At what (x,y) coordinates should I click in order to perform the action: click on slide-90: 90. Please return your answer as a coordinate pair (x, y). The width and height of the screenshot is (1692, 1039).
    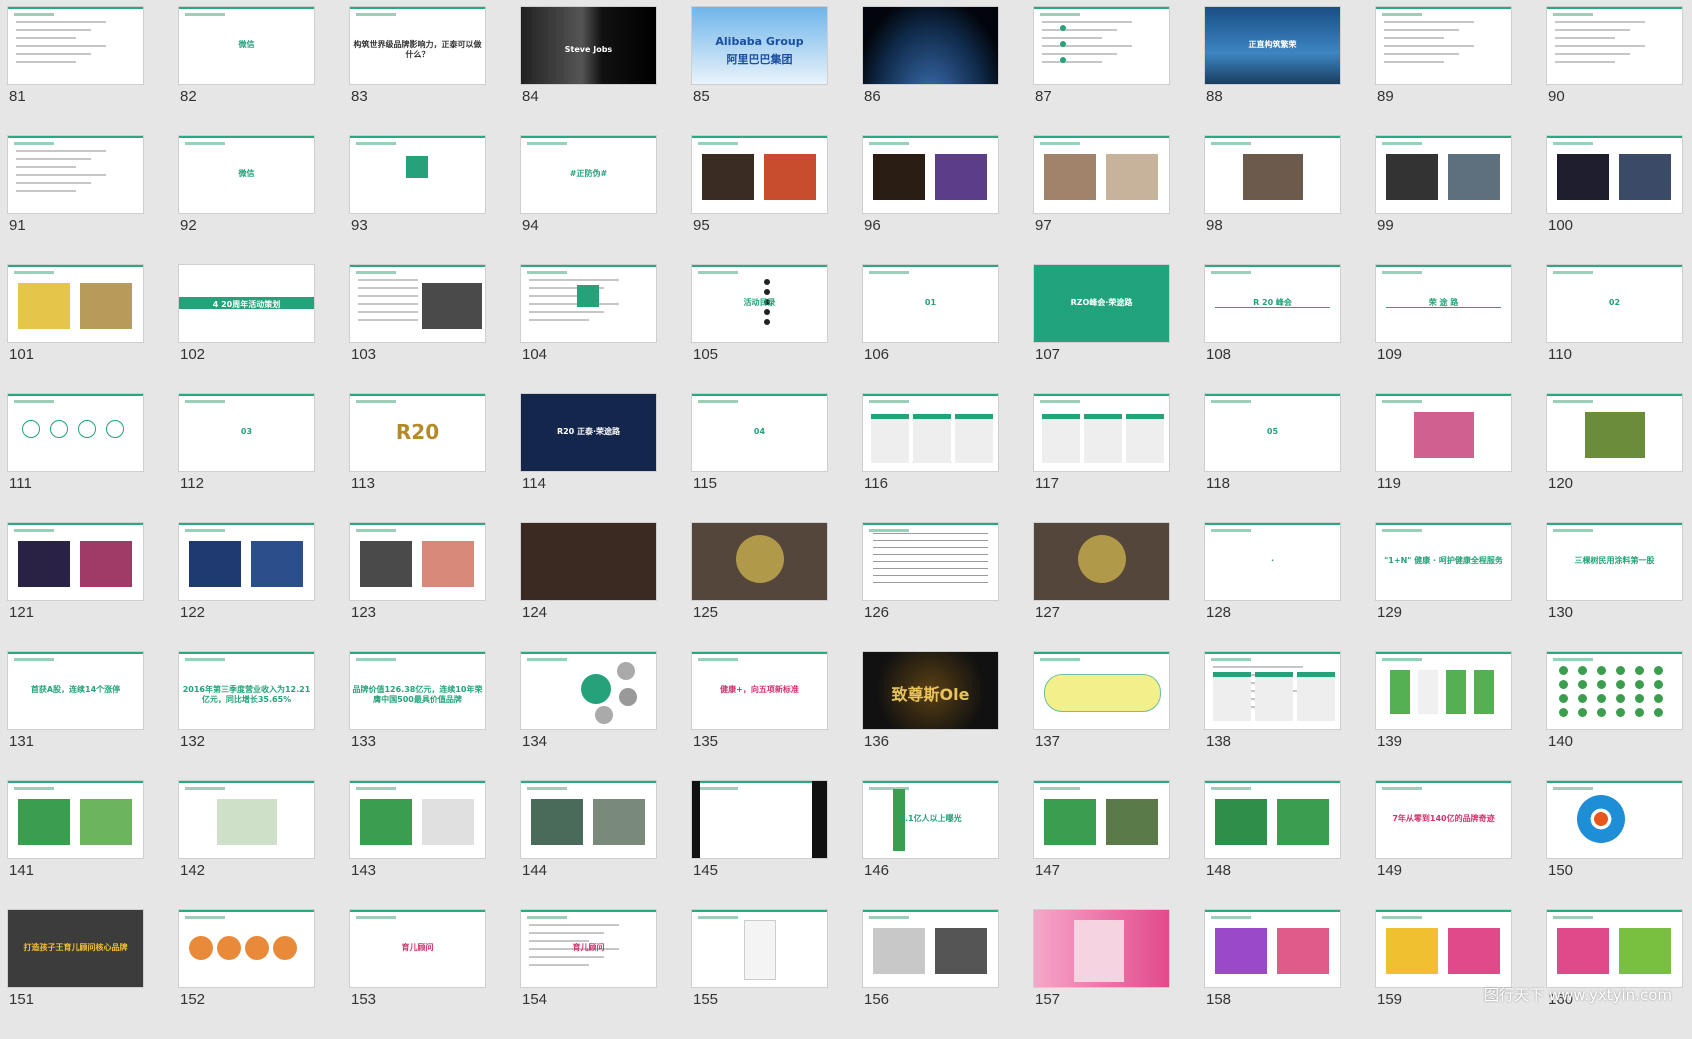
    Looking at the image, I should click on (1614, 71).